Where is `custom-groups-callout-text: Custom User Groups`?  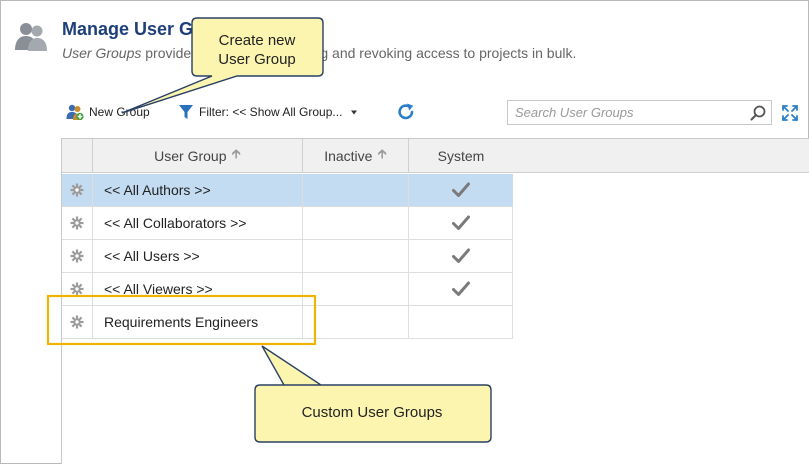
custom-groups-callout-text: Custom User Groups is located at coordinates (372, 412).